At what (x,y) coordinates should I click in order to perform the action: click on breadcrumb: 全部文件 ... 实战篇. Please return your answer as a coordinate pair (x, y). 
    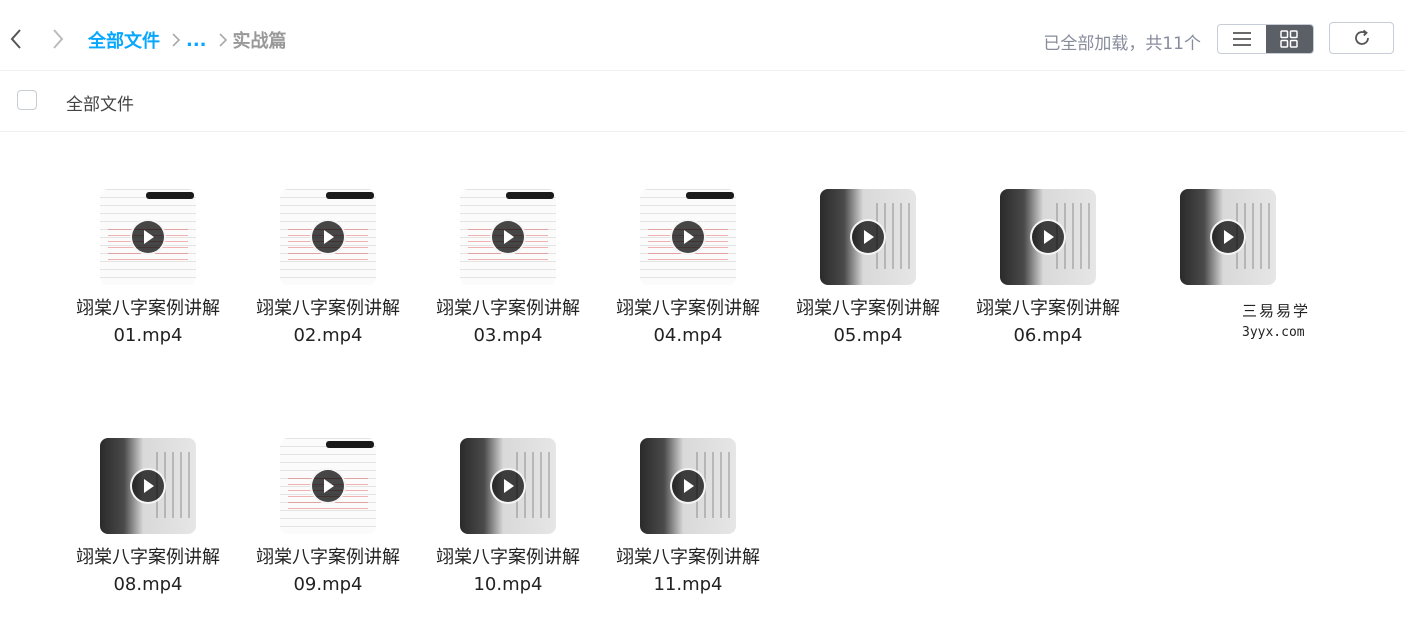
    Looking at the image, I should click on (187, 40).